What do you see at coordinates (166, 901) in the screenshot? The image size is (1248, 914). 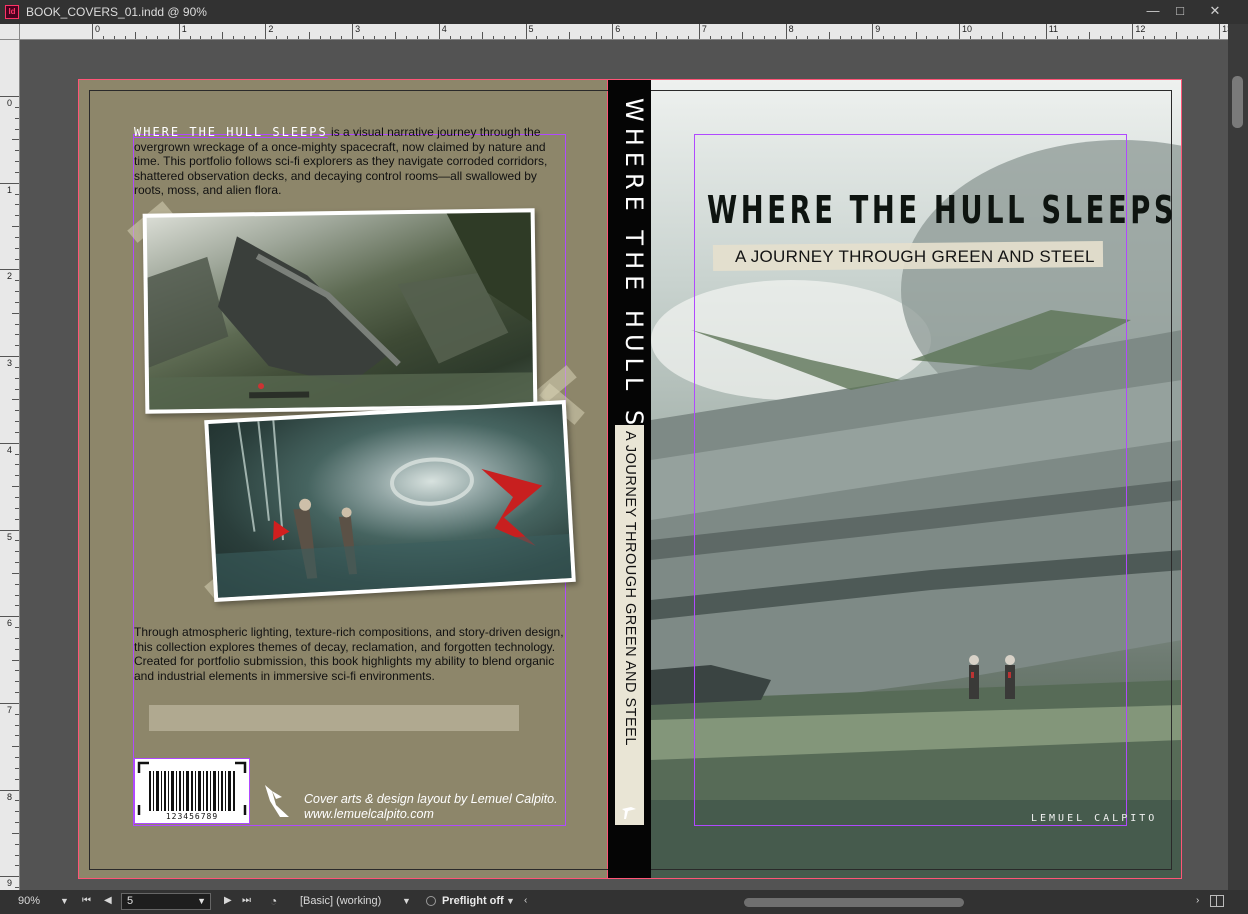 I see `page-number-field: 5 ▼` at bounding box center [166, 901].